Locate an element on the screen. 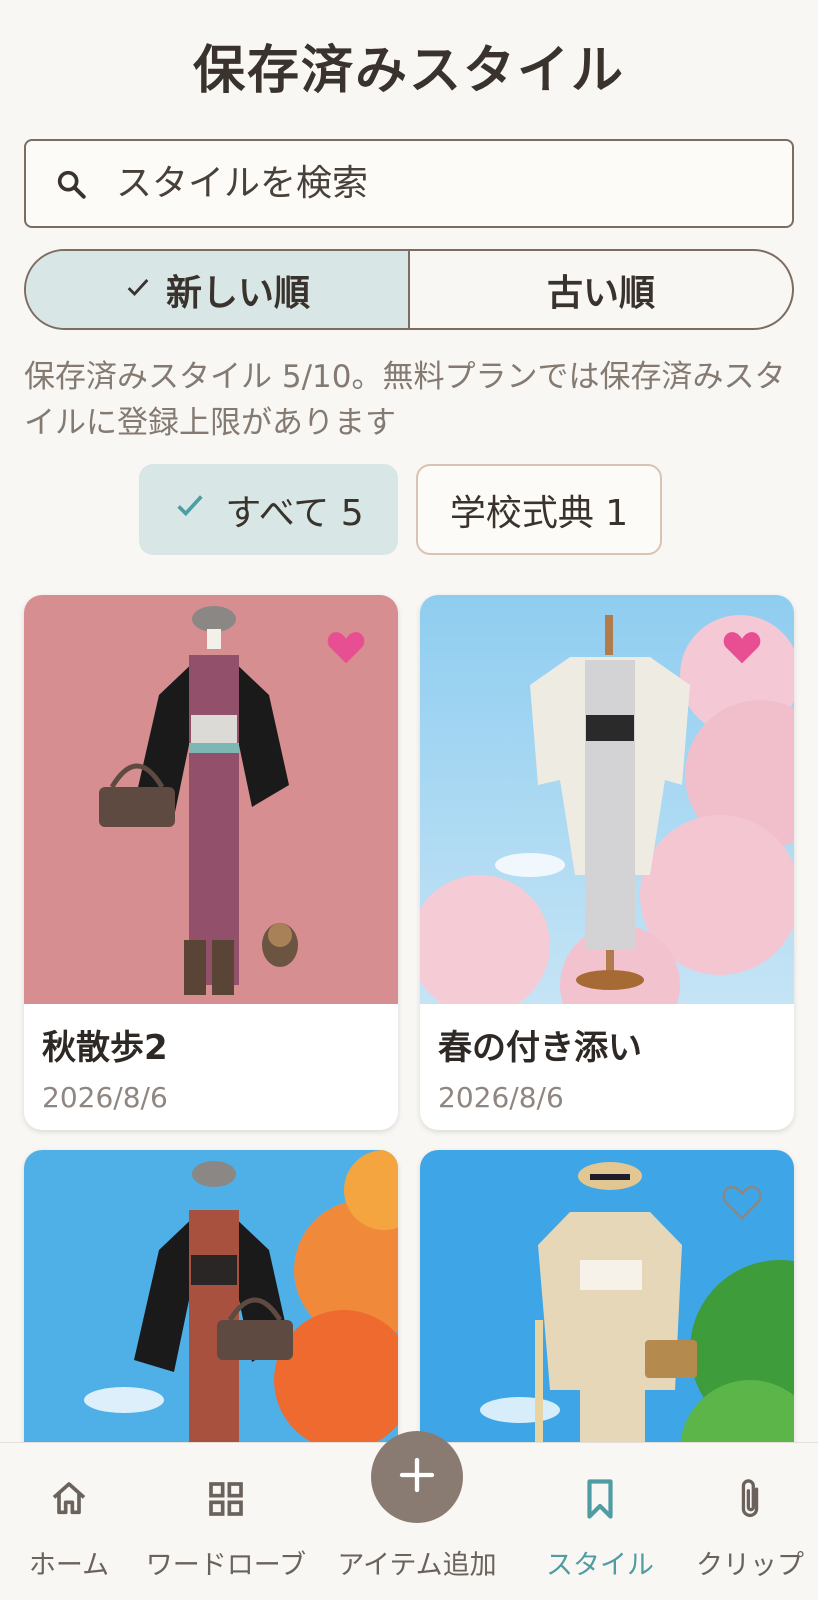 Image resolution: width=818 pixels, height=1600 pixels. sort-oldest-button: 古い順 is located at coordinates (601, 289).